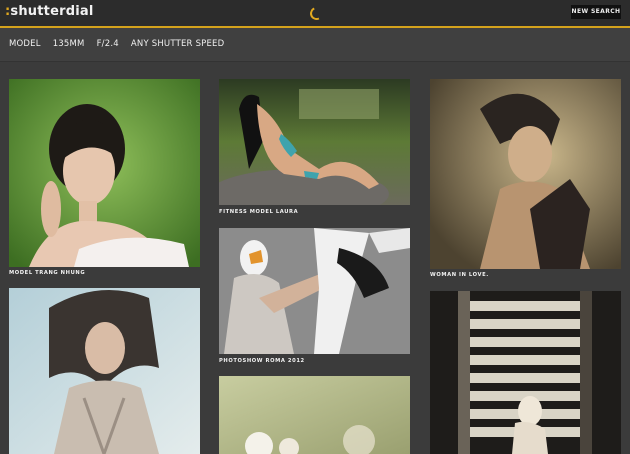 Image resolution: width=630 pixels, height=454 pixels. I want to click on photo-model-portrait, so click(104, 173).